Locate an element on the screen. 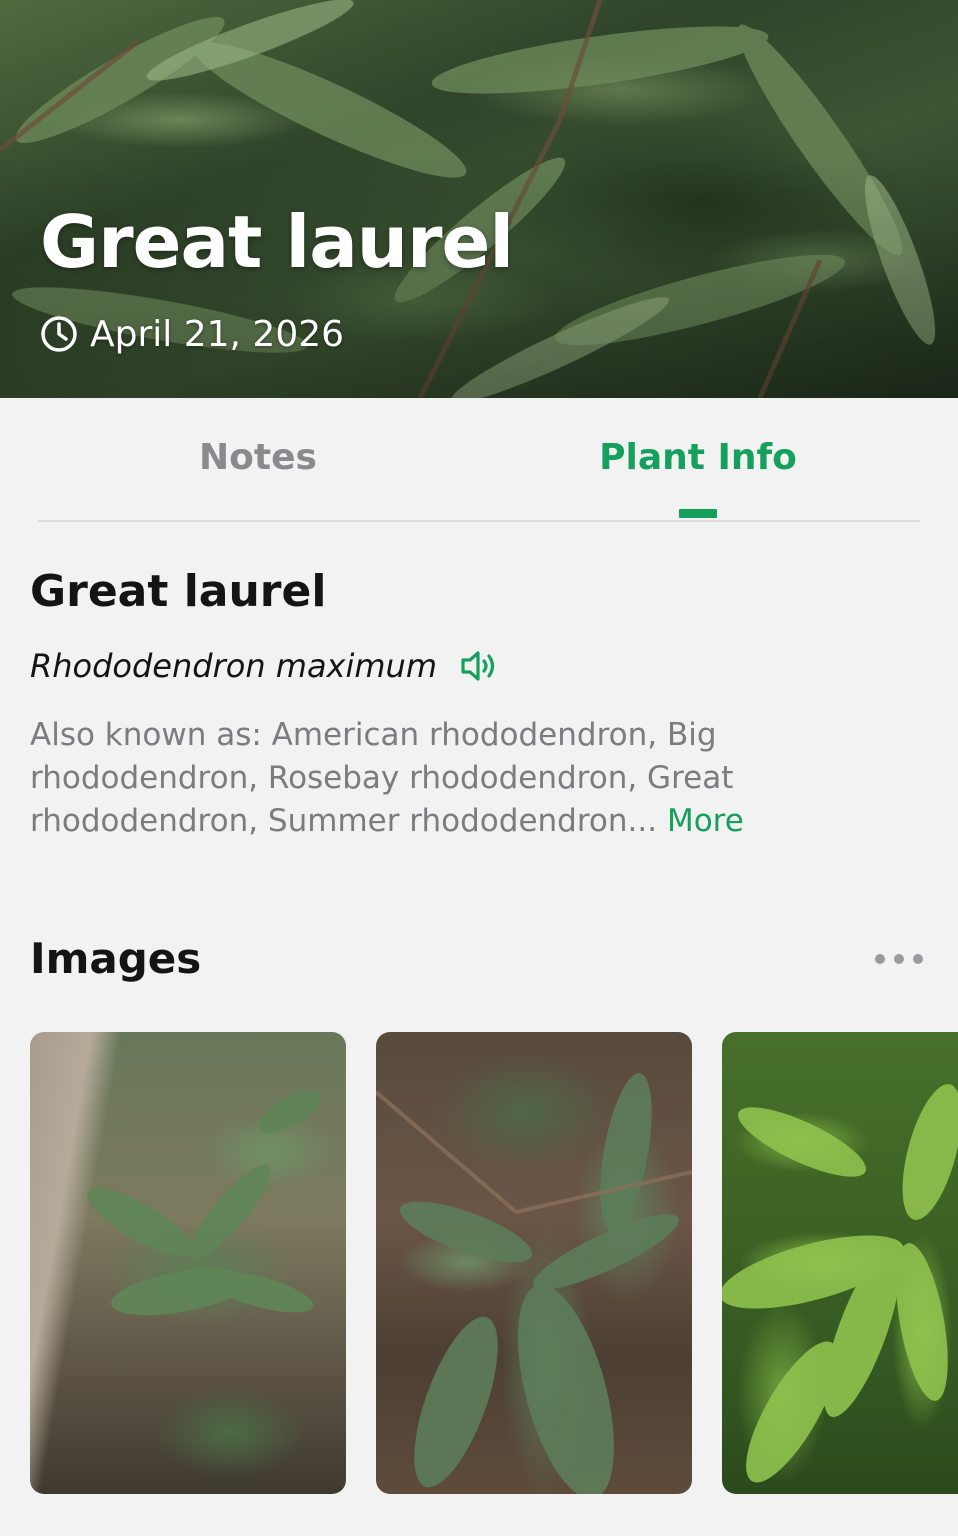 The width and height of the screenshot is (958, 1536). hero-date-row: April 21, 2026 is located at coordinates (192, 334).